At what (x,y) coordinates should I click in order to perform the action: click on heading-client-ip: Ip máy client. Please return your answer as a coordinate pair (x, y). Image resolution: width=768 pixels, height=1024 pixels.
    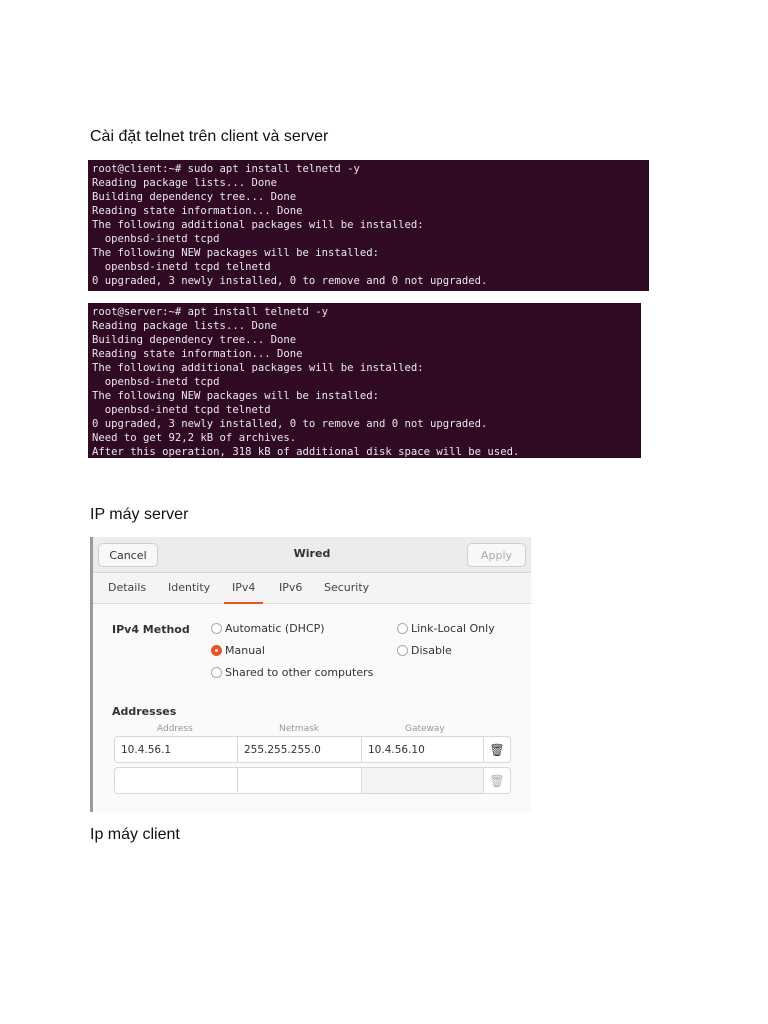
    Looking at the image, I should click on (135, 834).